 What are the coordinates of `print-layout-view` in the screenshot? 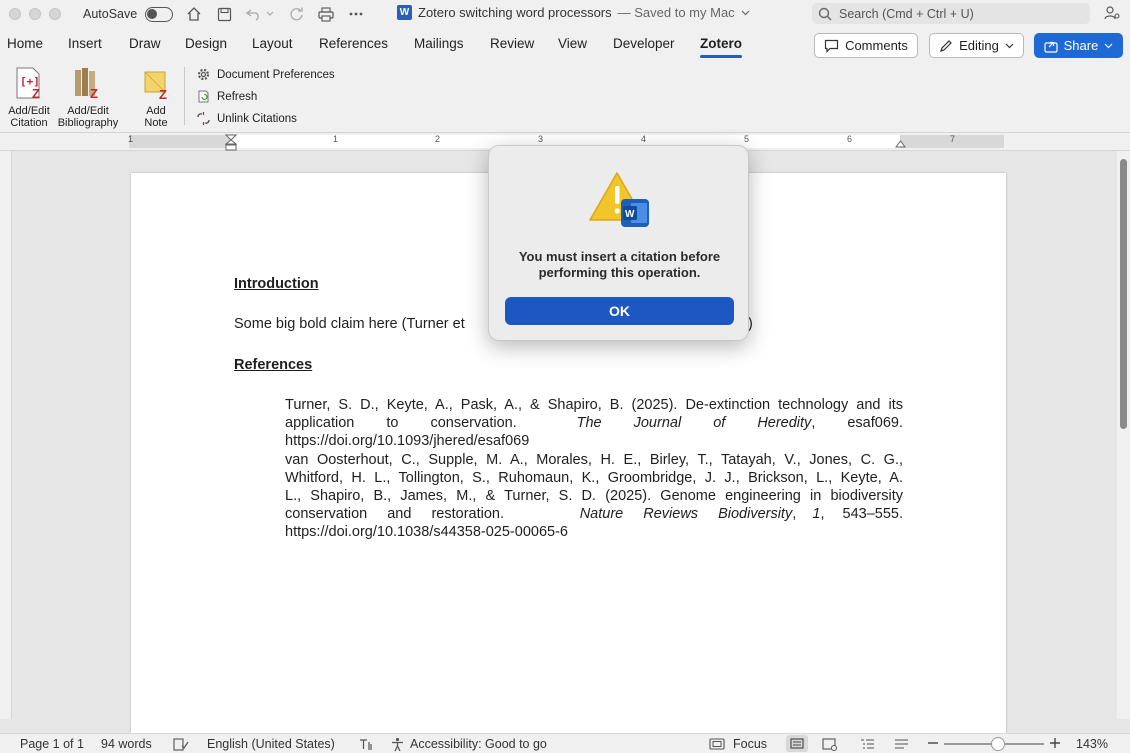 It's located at (797, 743).